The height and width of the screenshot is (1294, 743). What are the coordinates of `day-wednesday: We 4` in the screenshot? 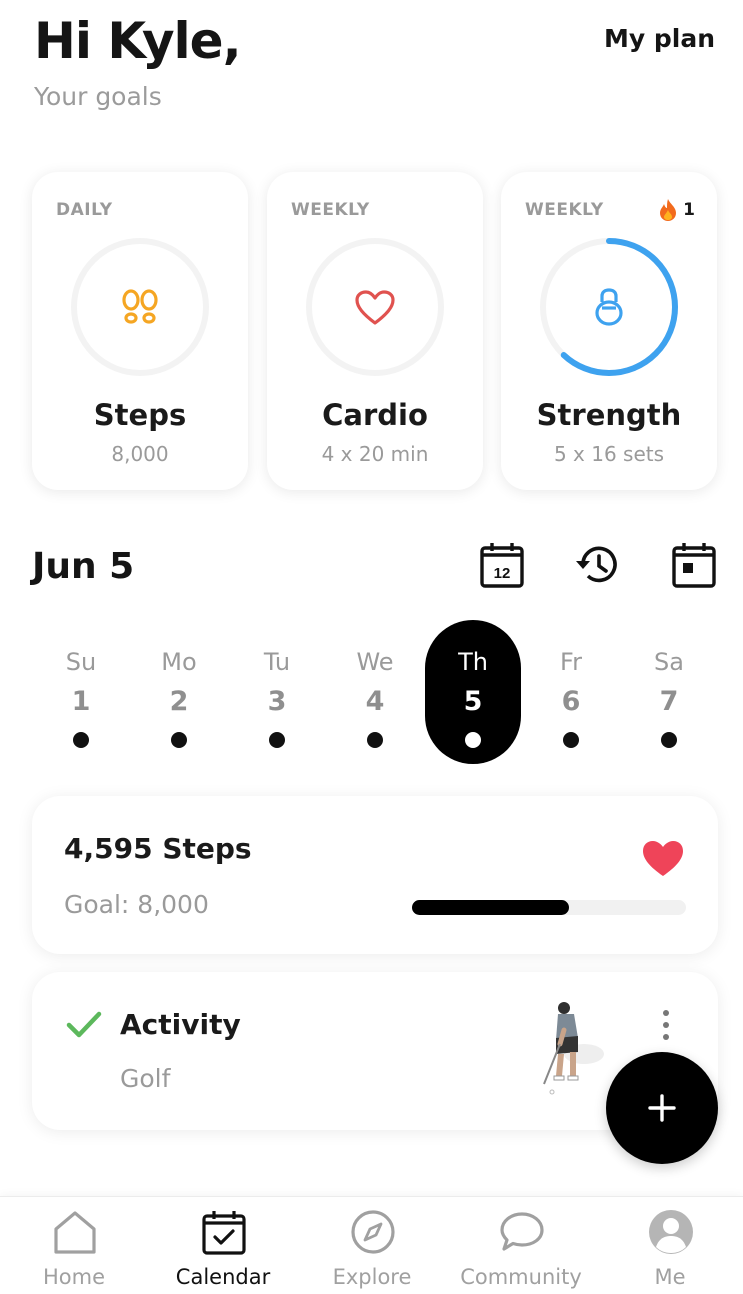 It's located at (375, 692).